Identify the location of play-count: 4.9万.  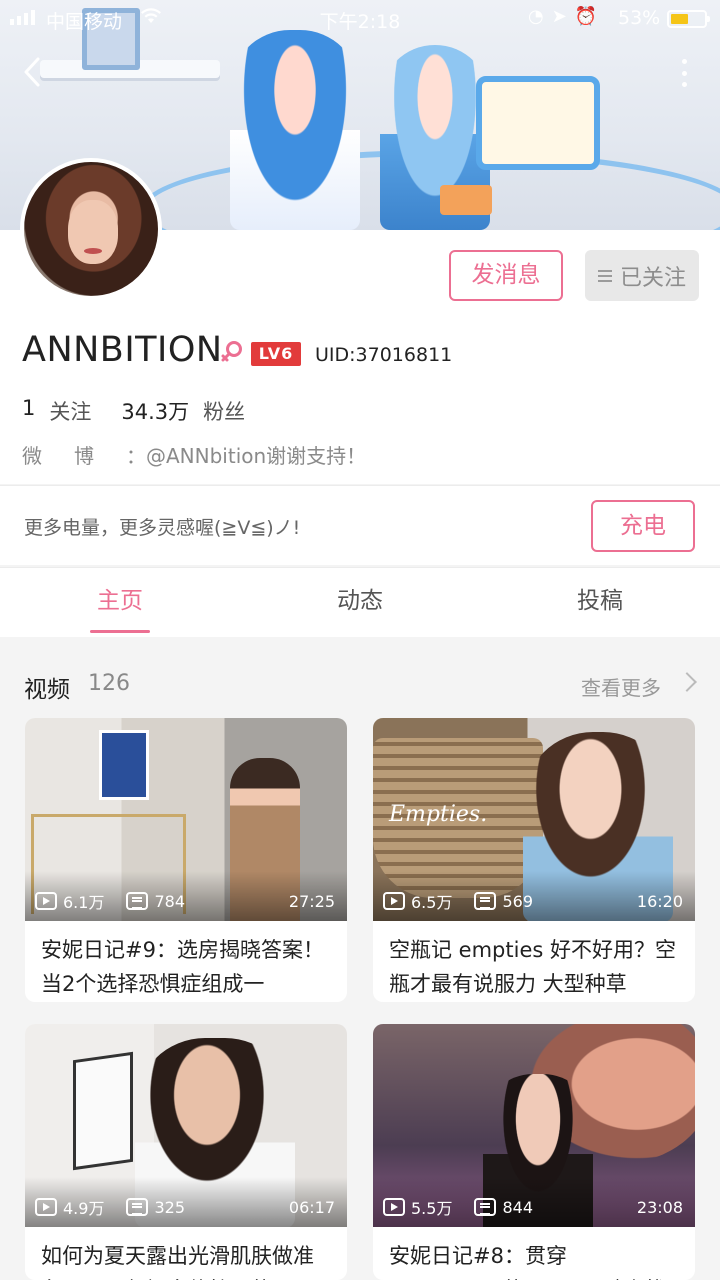
(84, 1208).